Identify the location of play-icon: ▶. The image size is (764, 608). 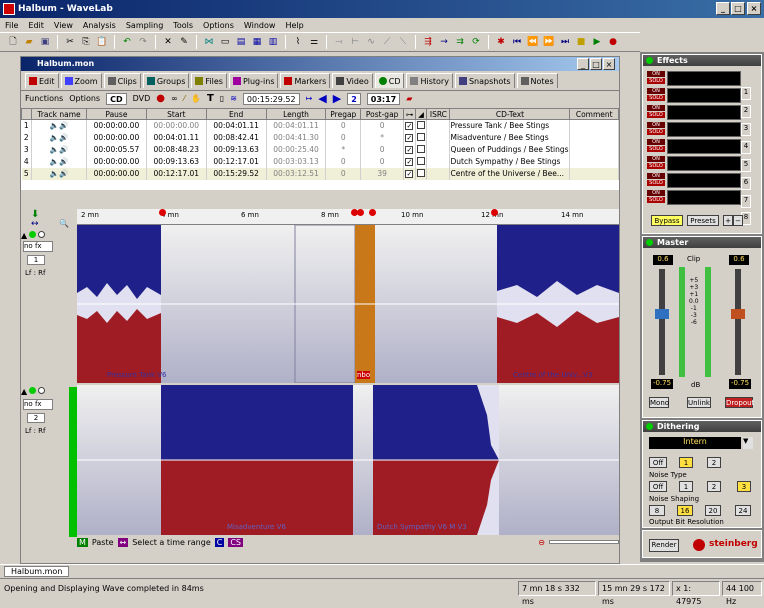
(597, 42).